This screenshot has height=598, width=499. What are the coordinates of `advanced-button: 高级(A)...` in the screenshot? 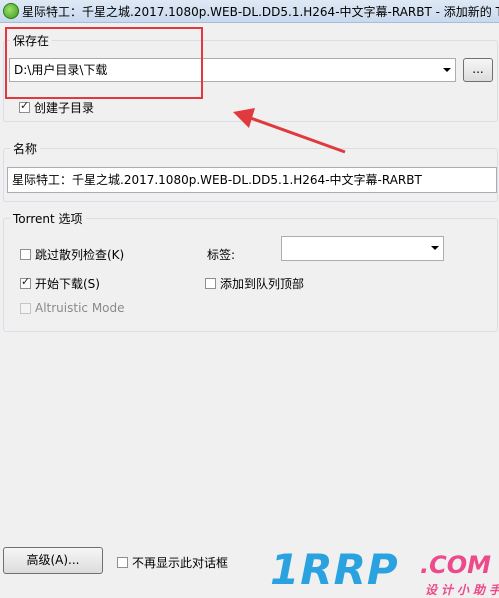 It's located at (53, 560).